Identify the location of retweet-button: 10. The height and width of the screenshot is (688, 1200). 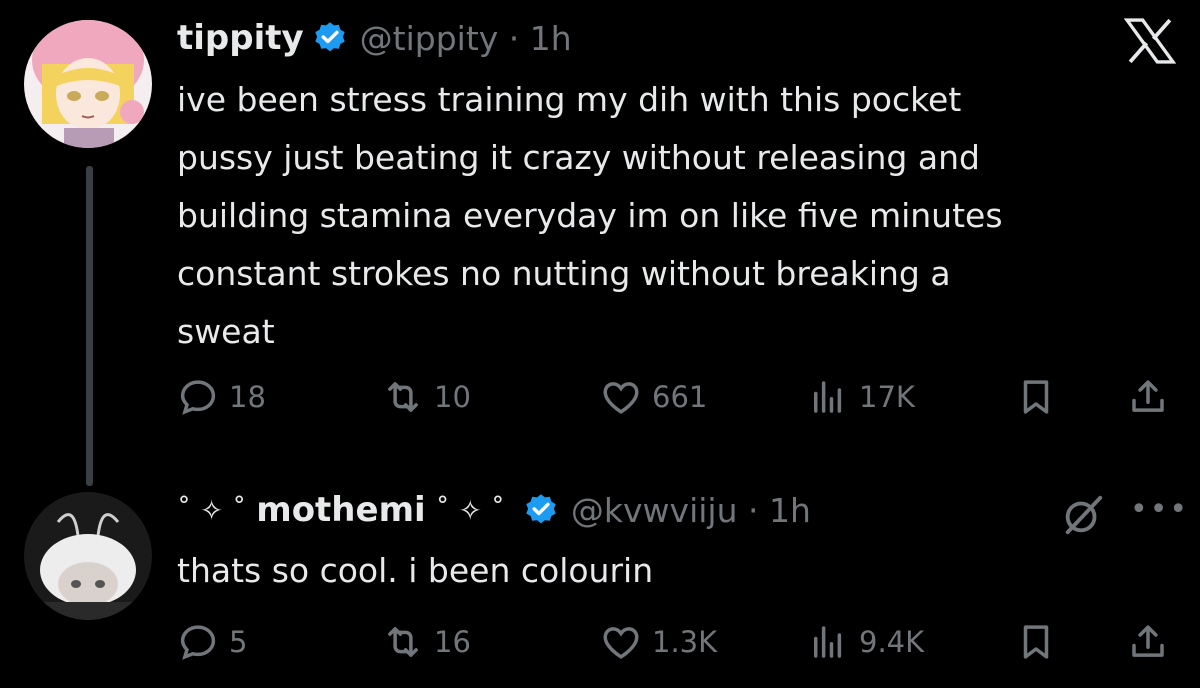
(426, 397).